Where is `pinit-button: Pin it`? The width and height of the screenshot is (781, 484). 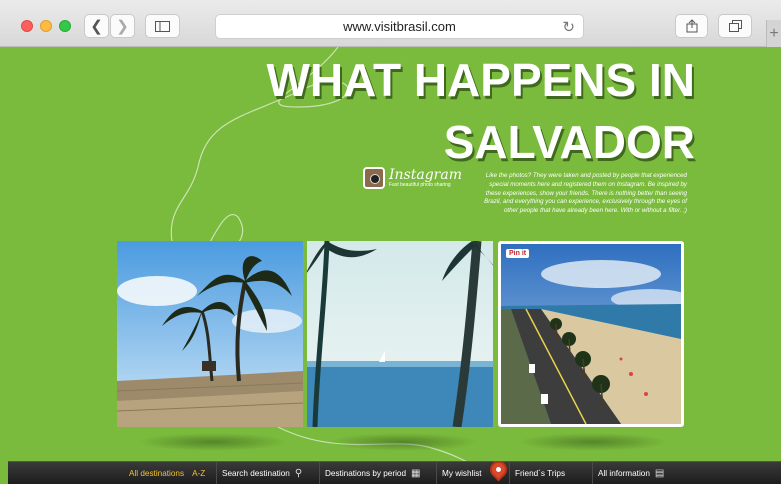
pinit-button: Pin it is located at coordinates (518, 253).